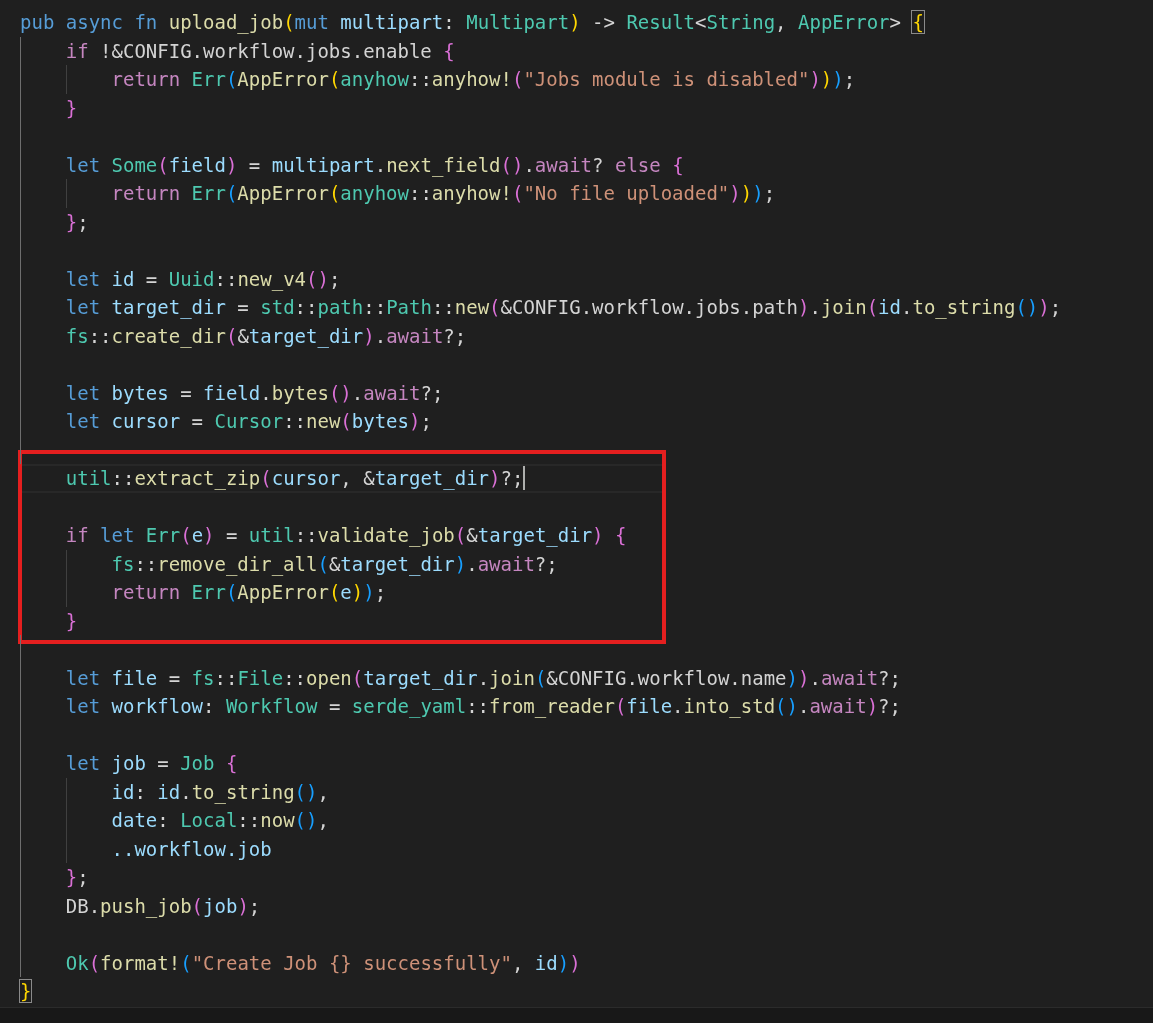  I want to click on code-line: DB.push_job(job);, so click(163, 905).